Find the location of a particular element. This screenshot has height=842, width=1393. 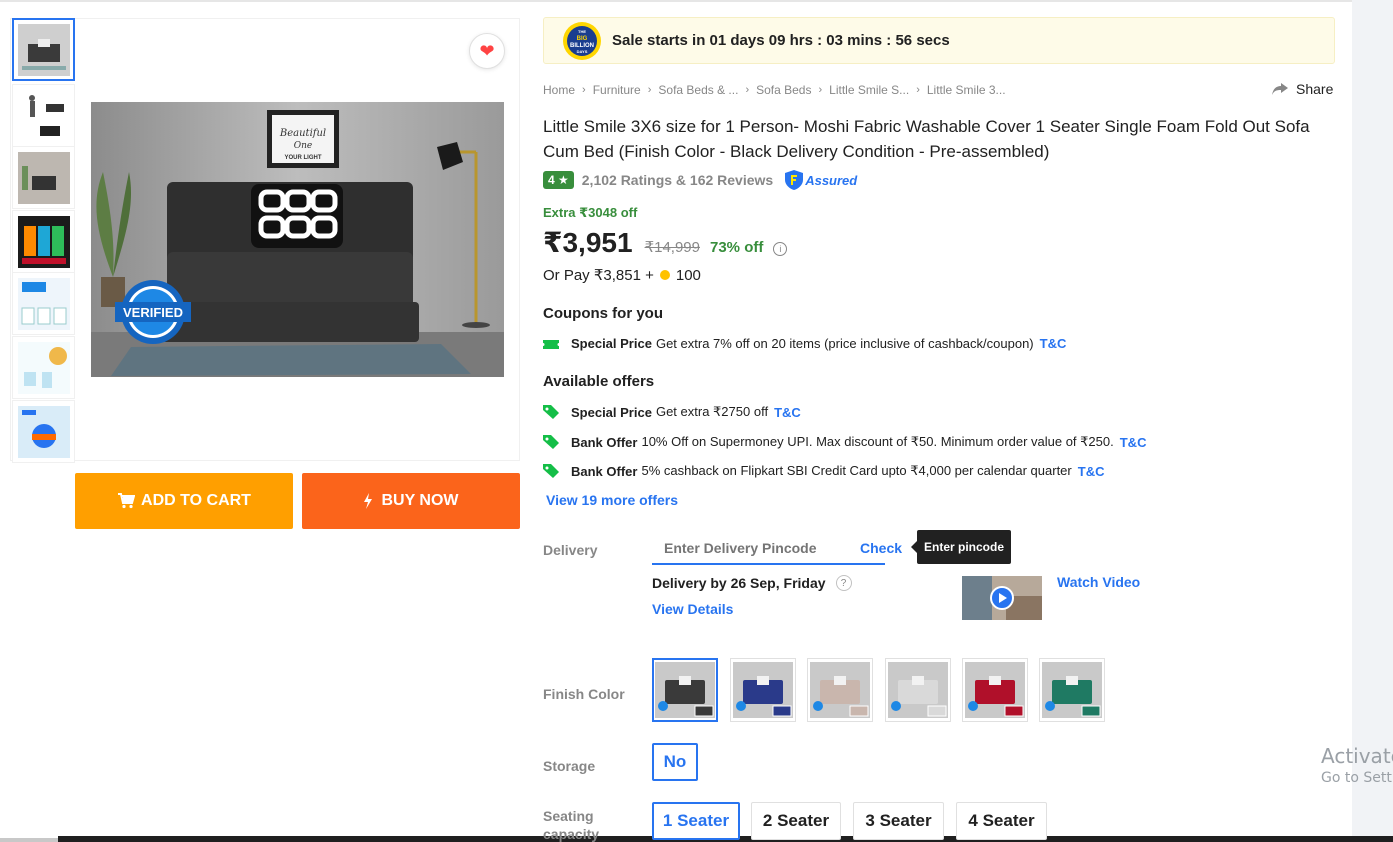

seating-option-4: 4 Seater is located at coordinates (1001, 821).